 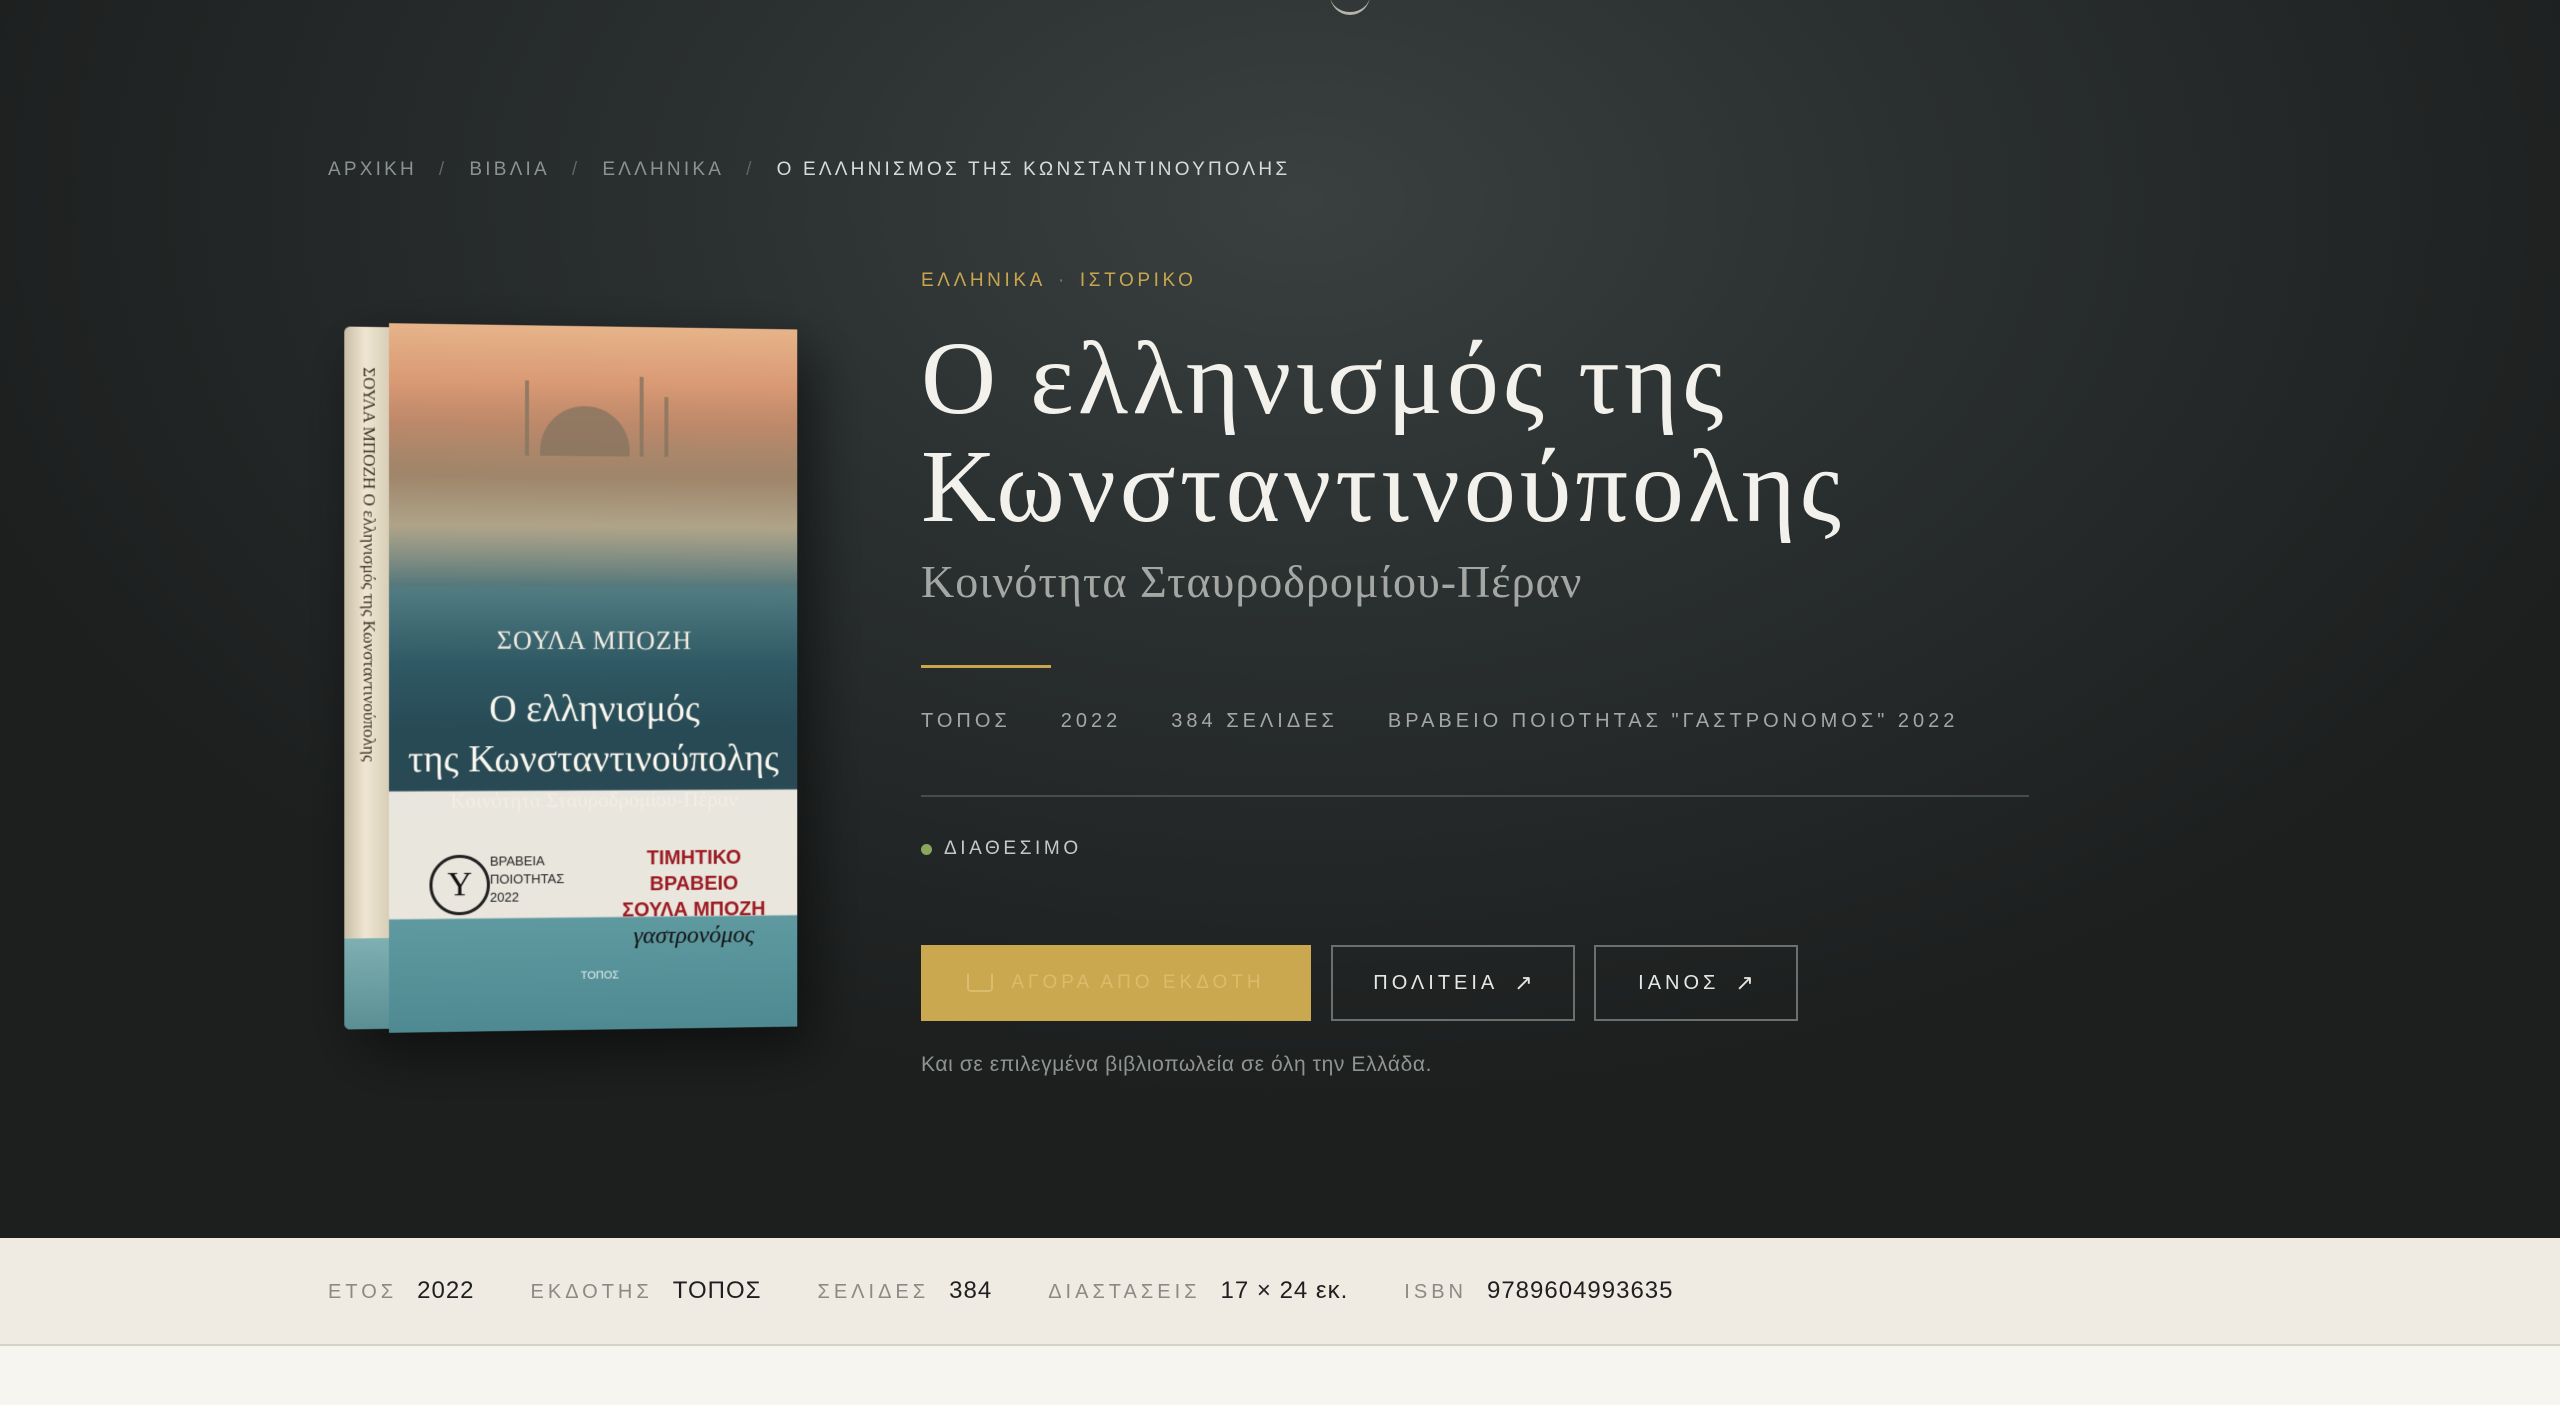 What do you see at coordinates (1696, 983) in the screenshot?
I see `ianos-store-button: ΙΑΝΟΣ ↗` at bounding box center [1696, 983].